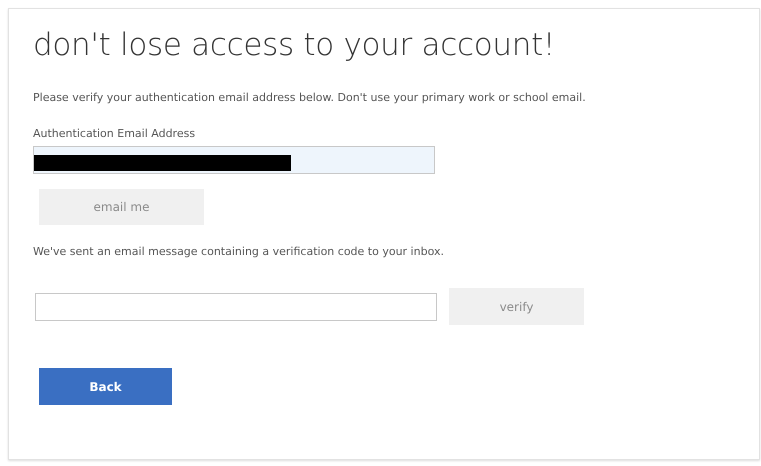  Describe the element at coordinates (294, 45) in the screenshot. I see `page-heading: don't lose access to your account!` at that location.